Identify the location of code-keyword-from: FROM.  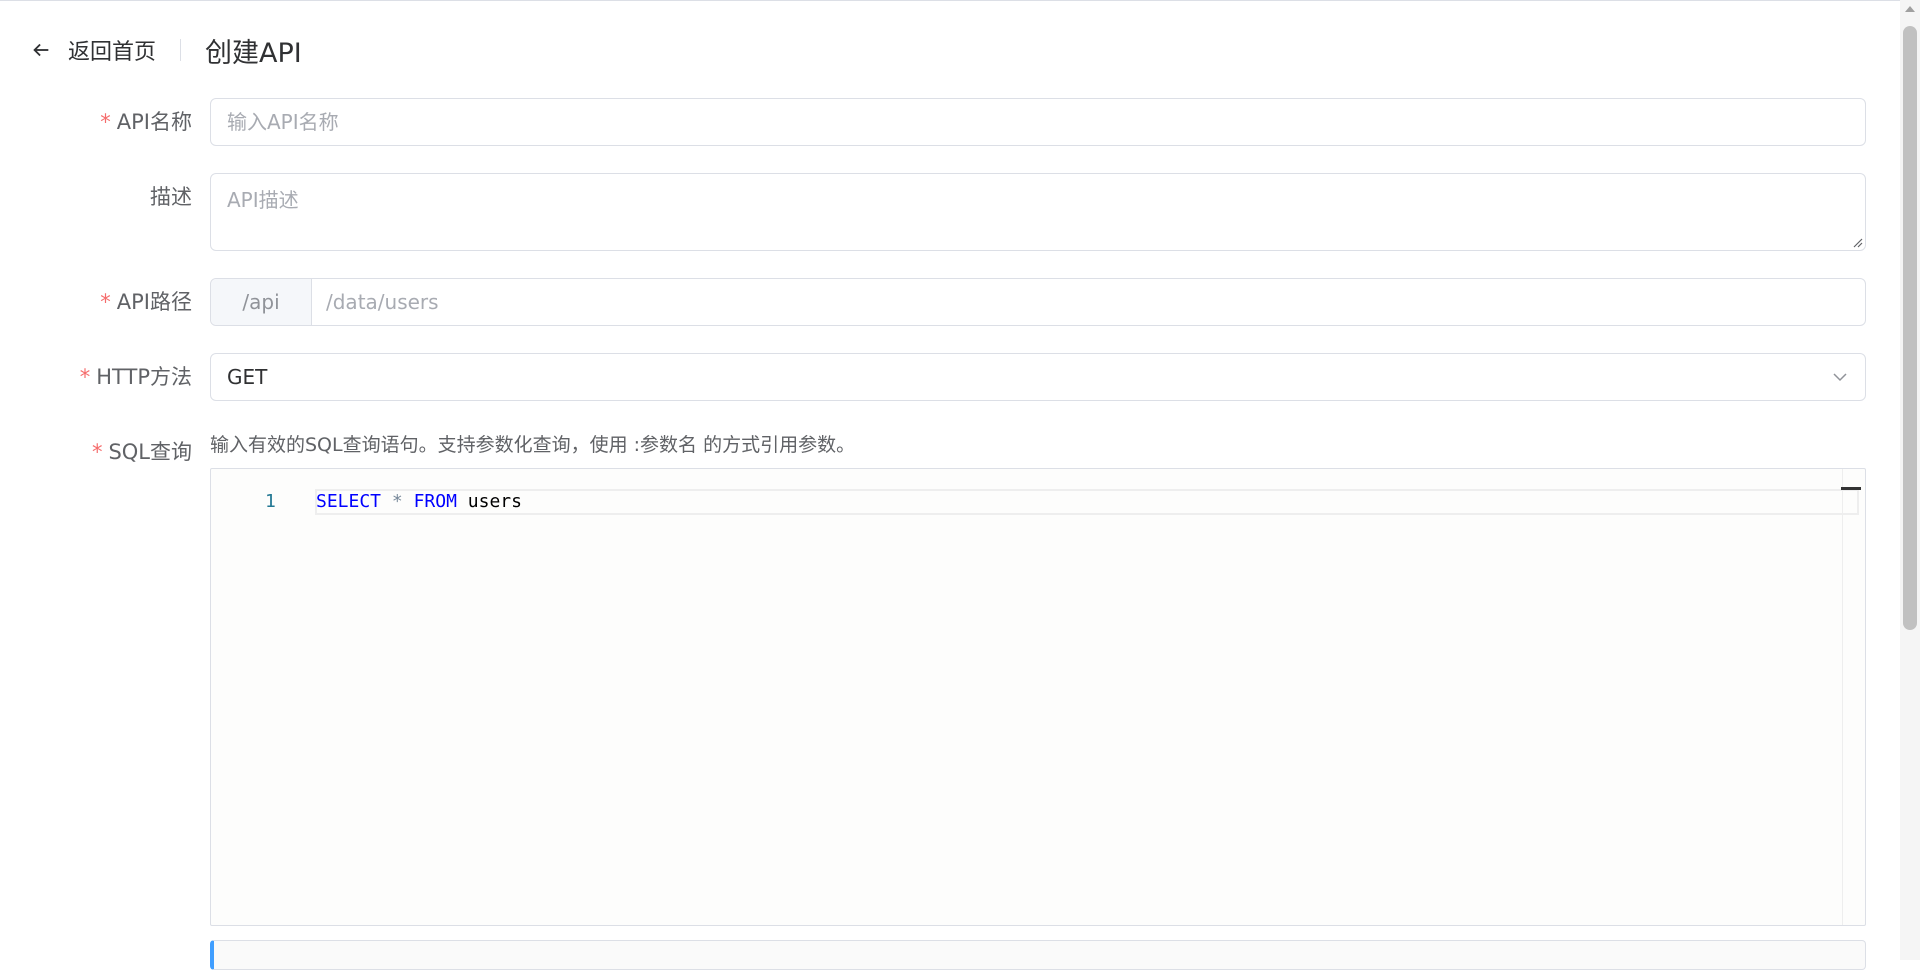
(435, 501).